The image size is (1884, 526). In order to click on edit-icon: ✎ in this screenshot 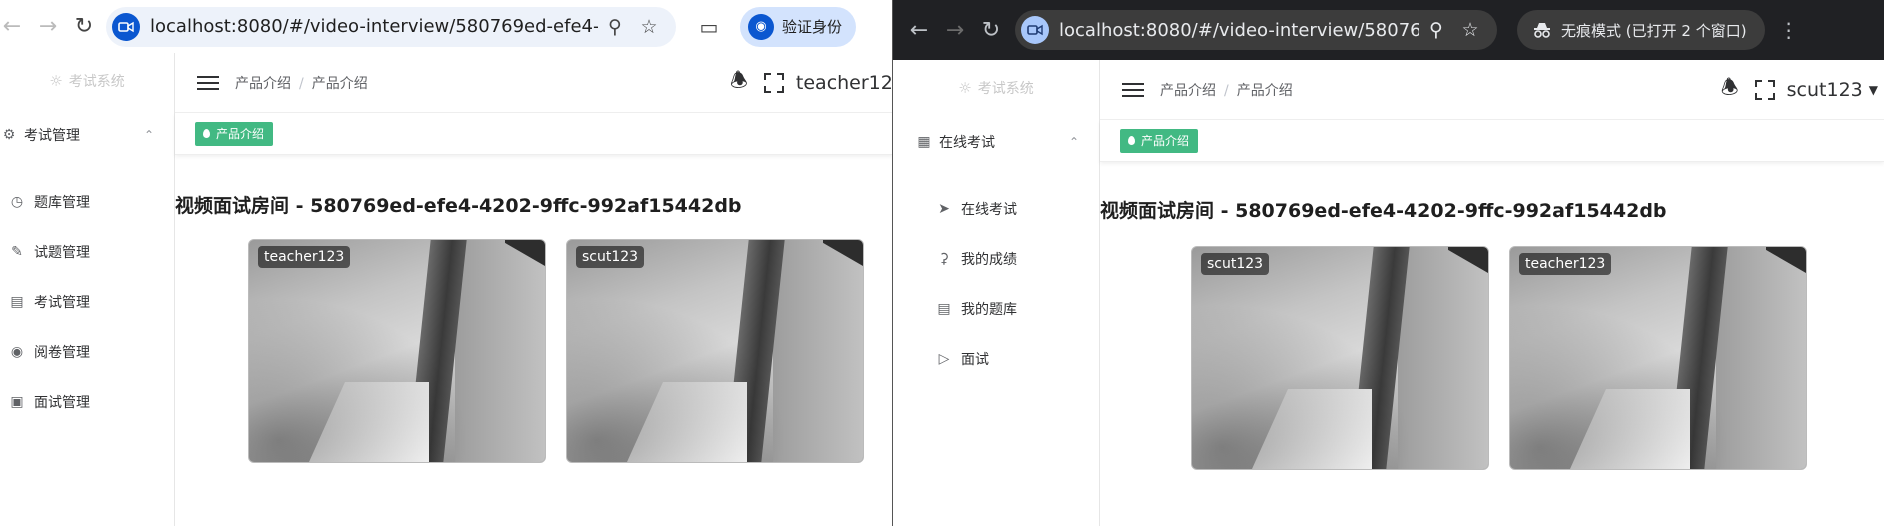, I will do `click(17, 252)`.